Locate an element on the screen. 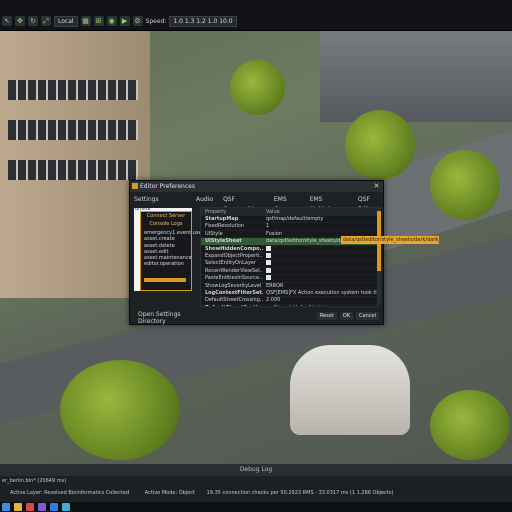  grid-header: Property Value is located at coordinates (289, 212).